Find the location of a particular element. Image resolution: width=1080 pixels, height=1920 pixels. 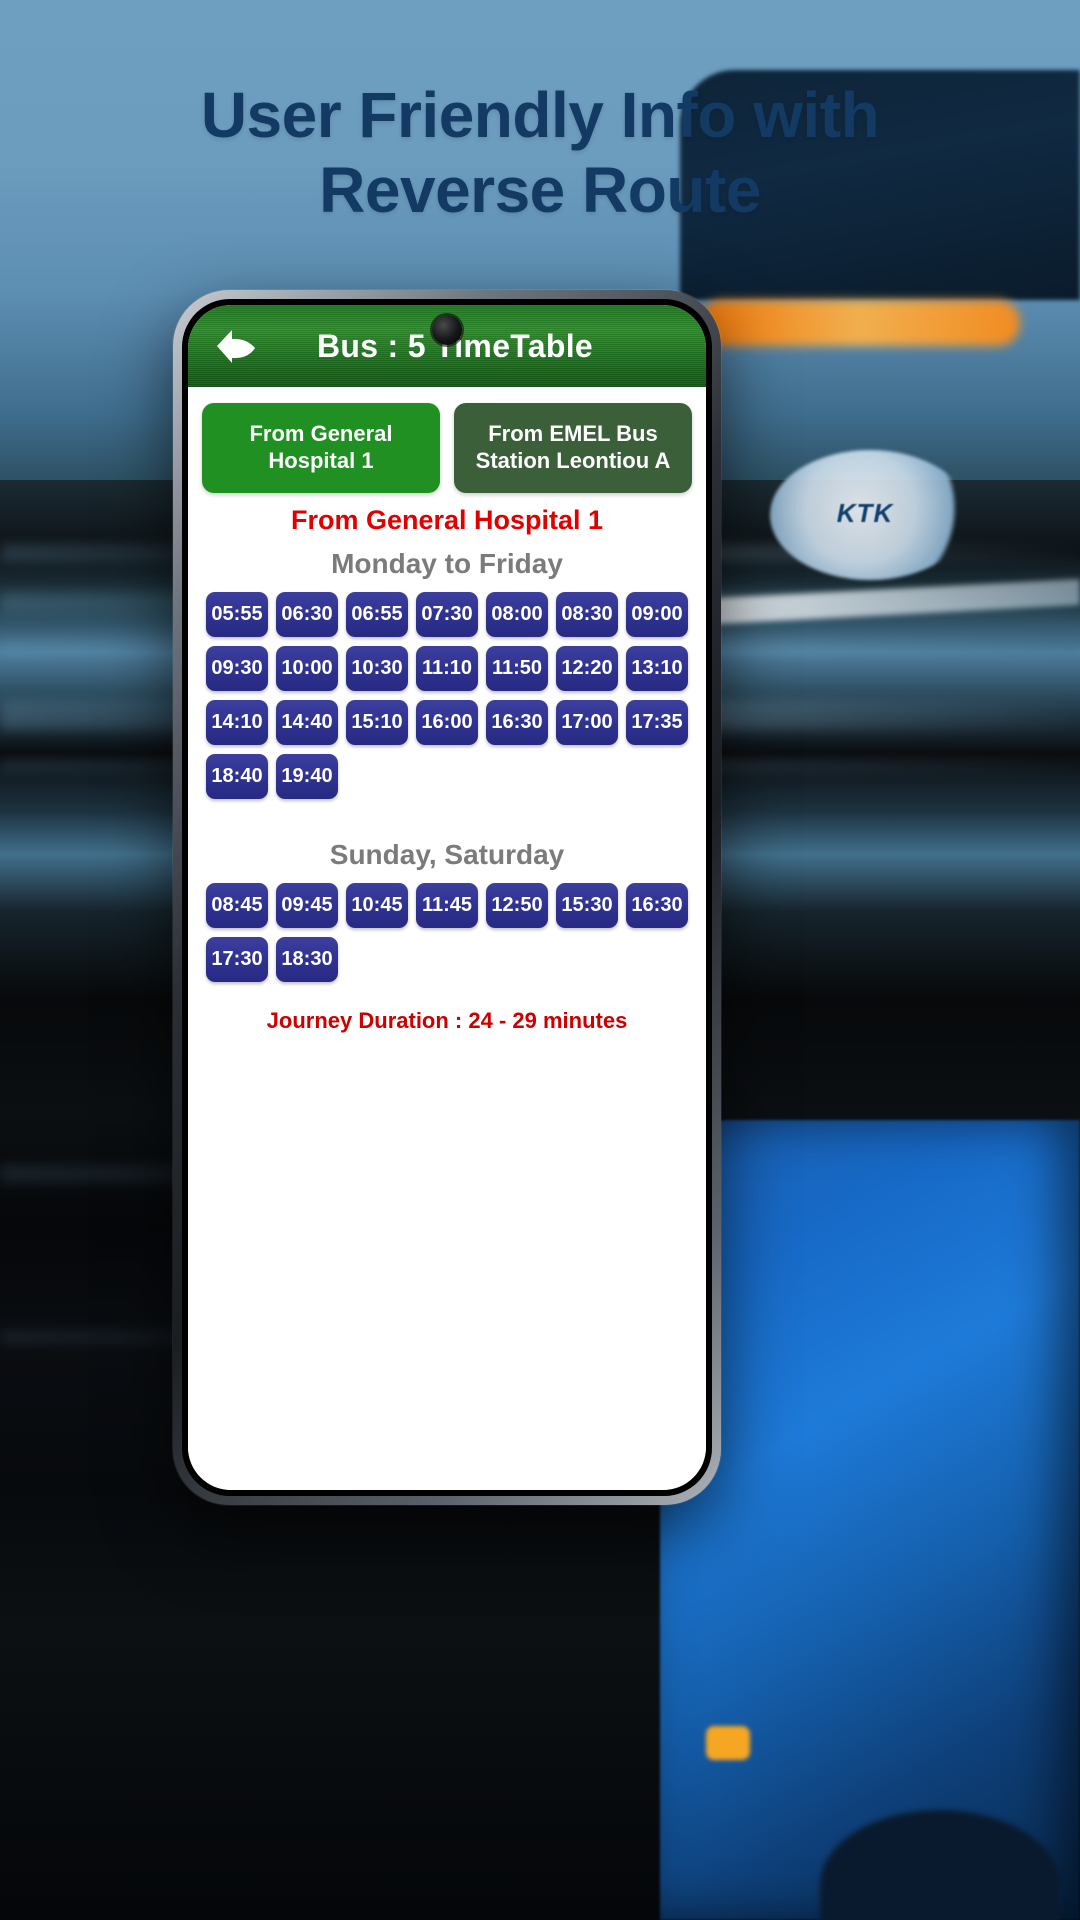

time-chip: 08:30 is located at coordinates (587, 614).